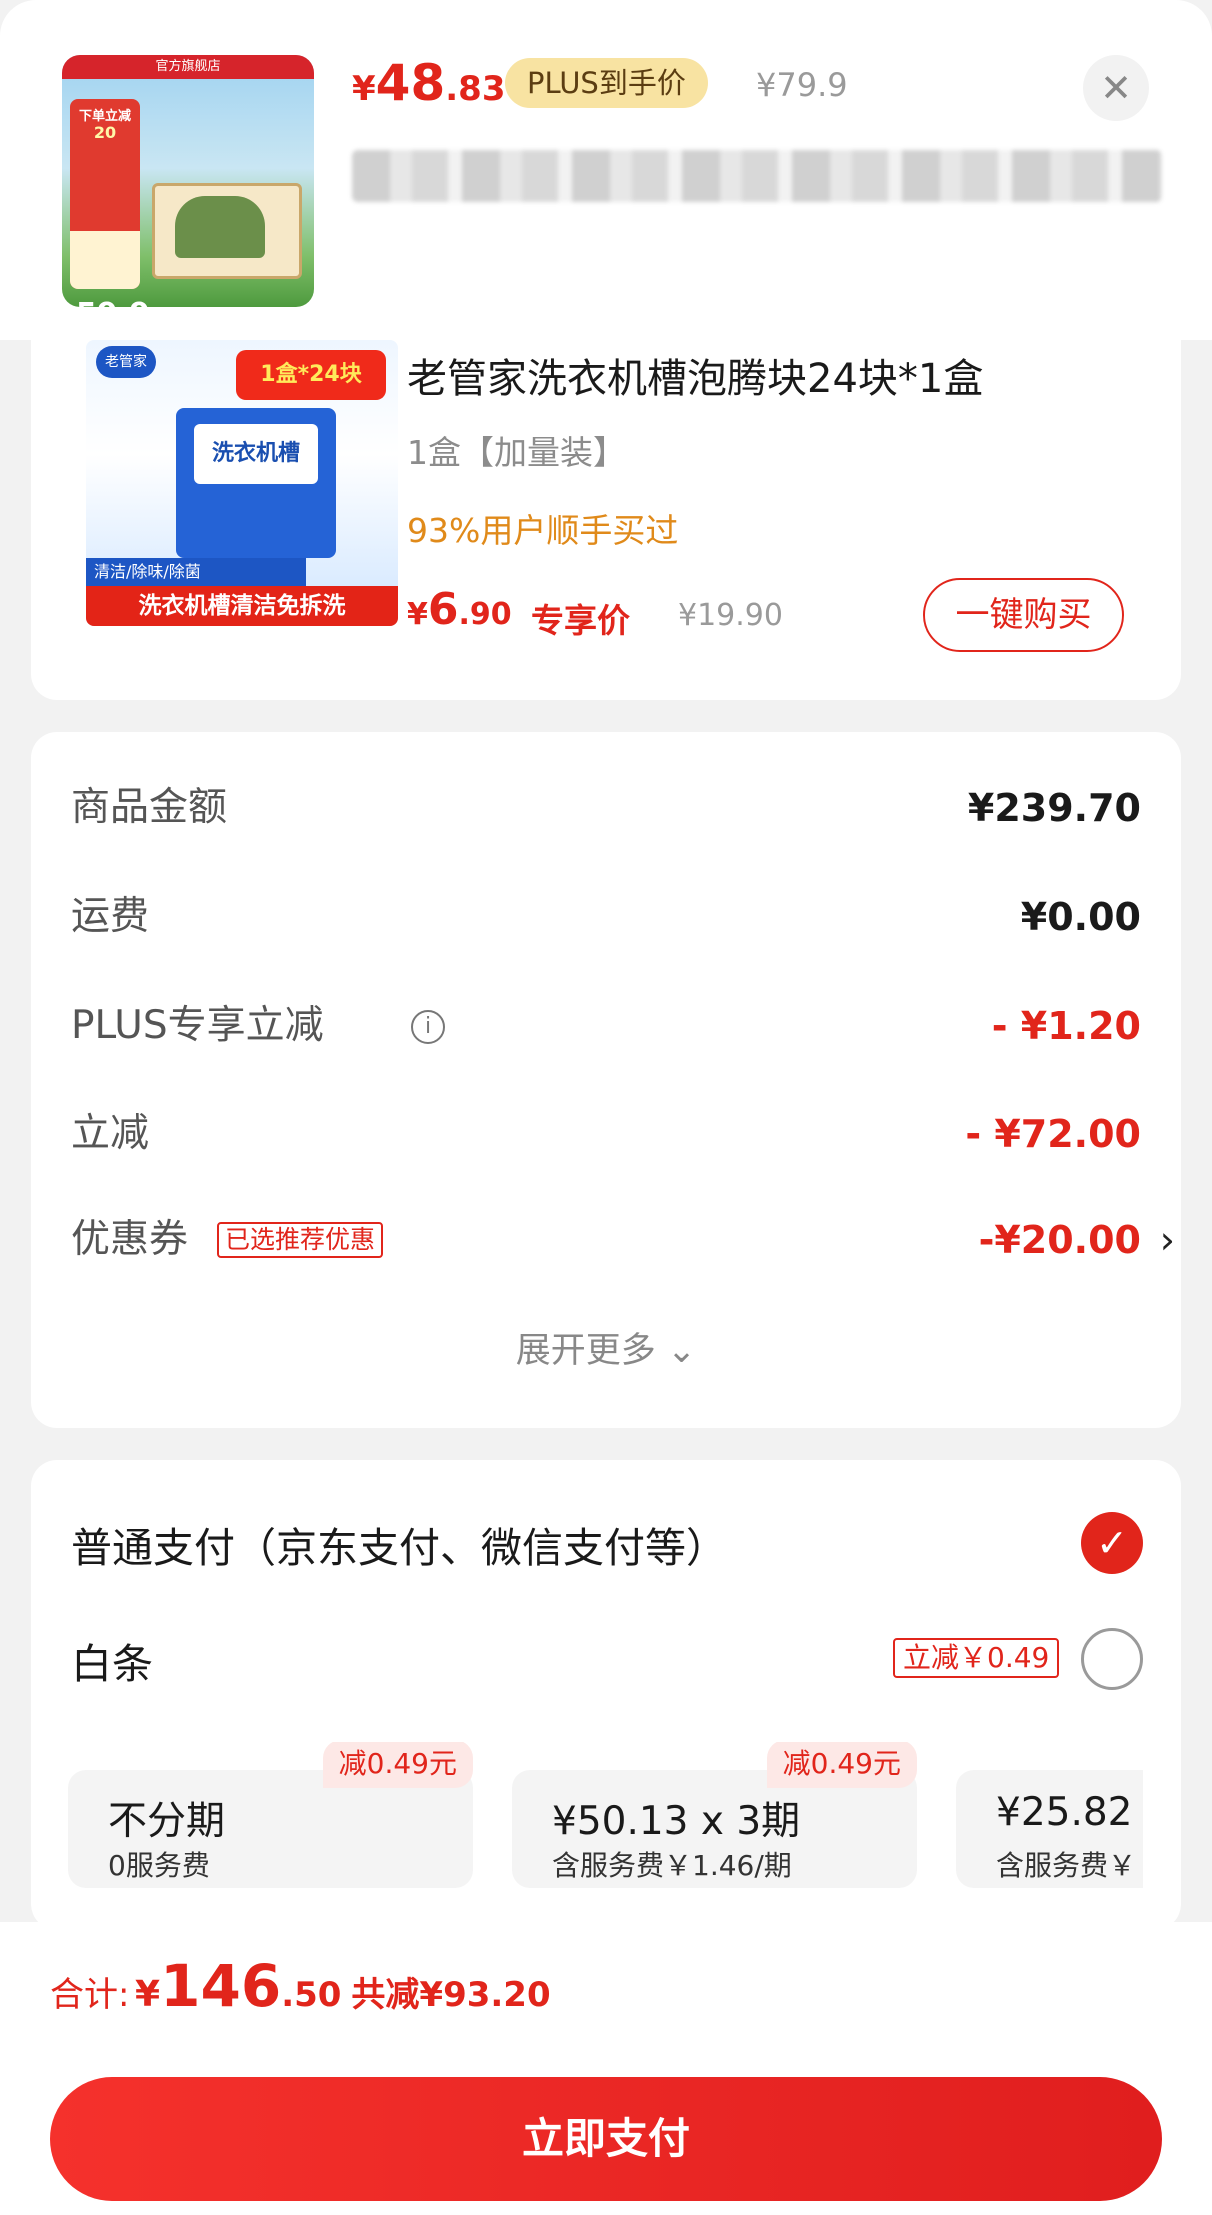  What do you see at coordinates (410, 83) in the screenshot?
I see `plus-price-integer: 48` at bounding box center [410, 83].